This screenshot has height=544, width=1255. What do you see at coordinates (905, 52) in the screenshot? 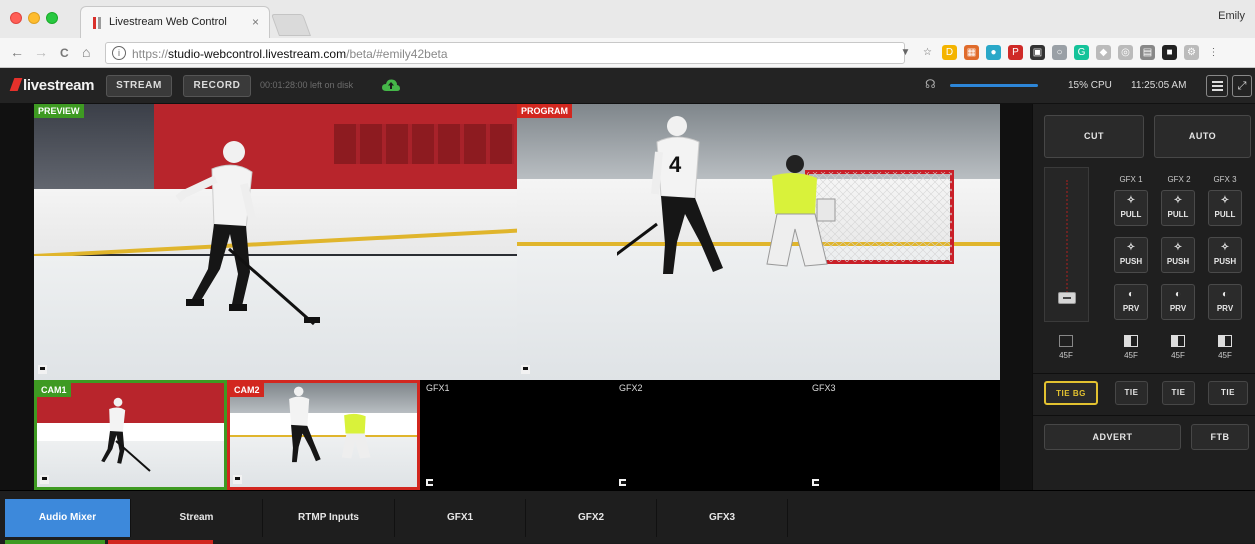
I see `filter-icon: ▼` at bounding box center [905, 52].